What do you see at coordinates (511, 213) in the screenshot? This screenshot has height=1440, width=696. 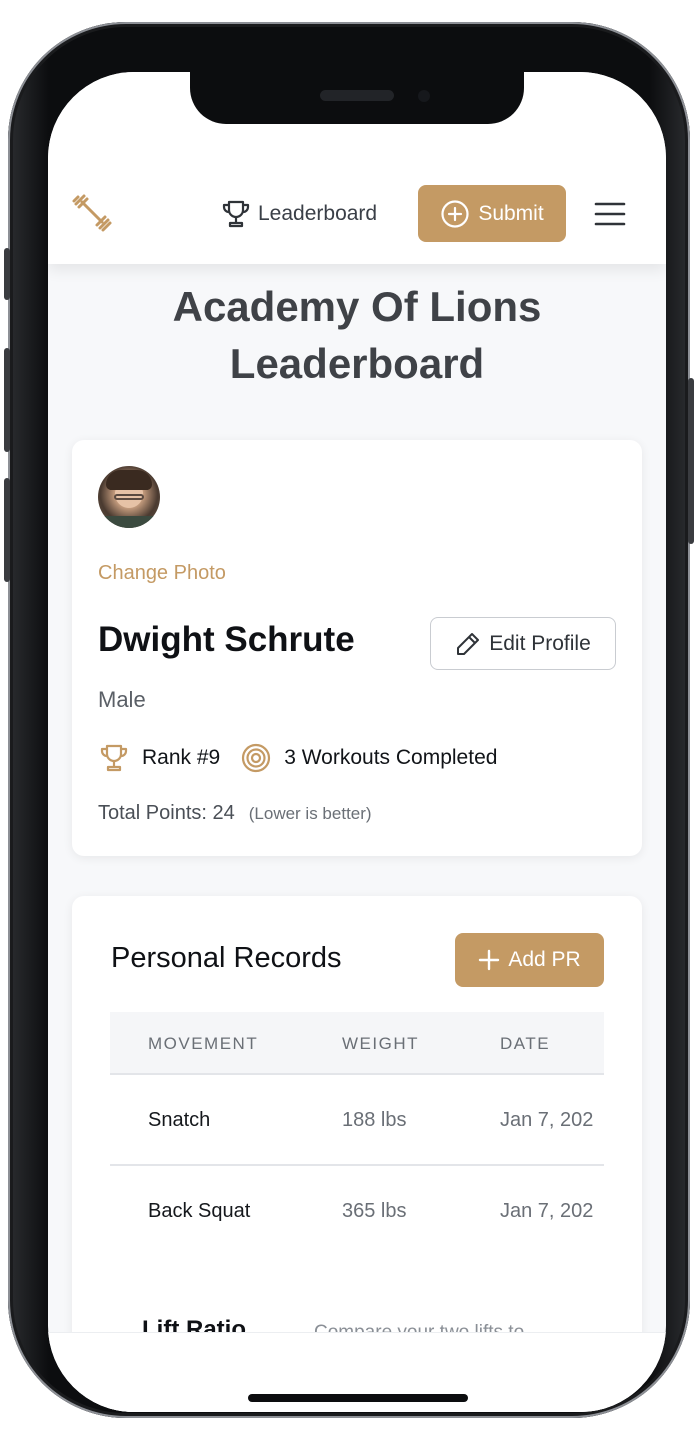 I see `submit-label: Submit` at bounding box center [511, 213].